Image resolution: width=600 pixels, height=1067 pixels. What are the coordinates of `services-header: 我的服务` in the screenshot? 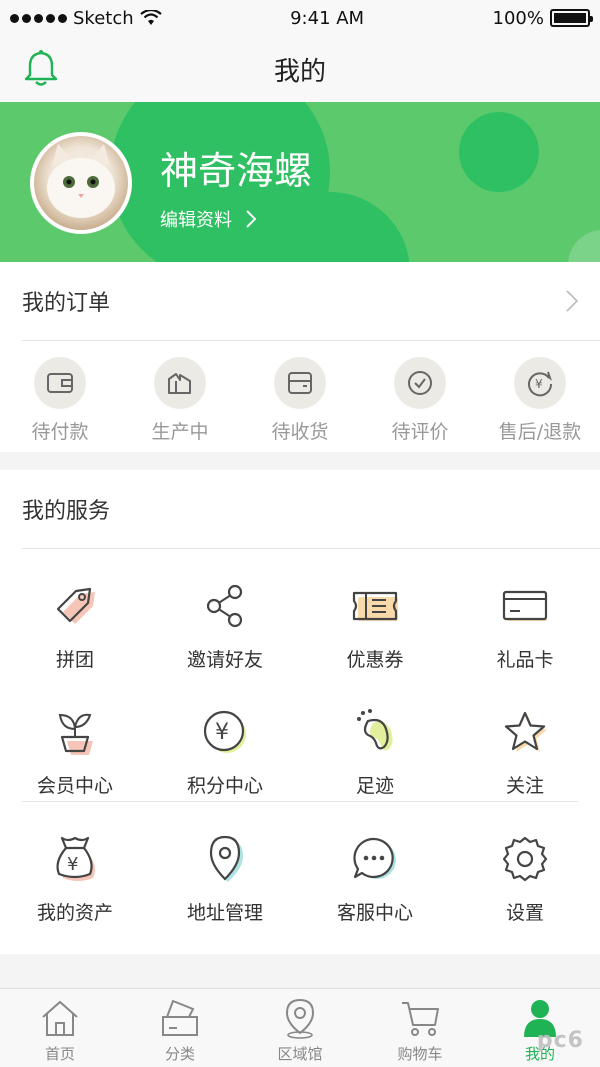 It's located at (300, 509).